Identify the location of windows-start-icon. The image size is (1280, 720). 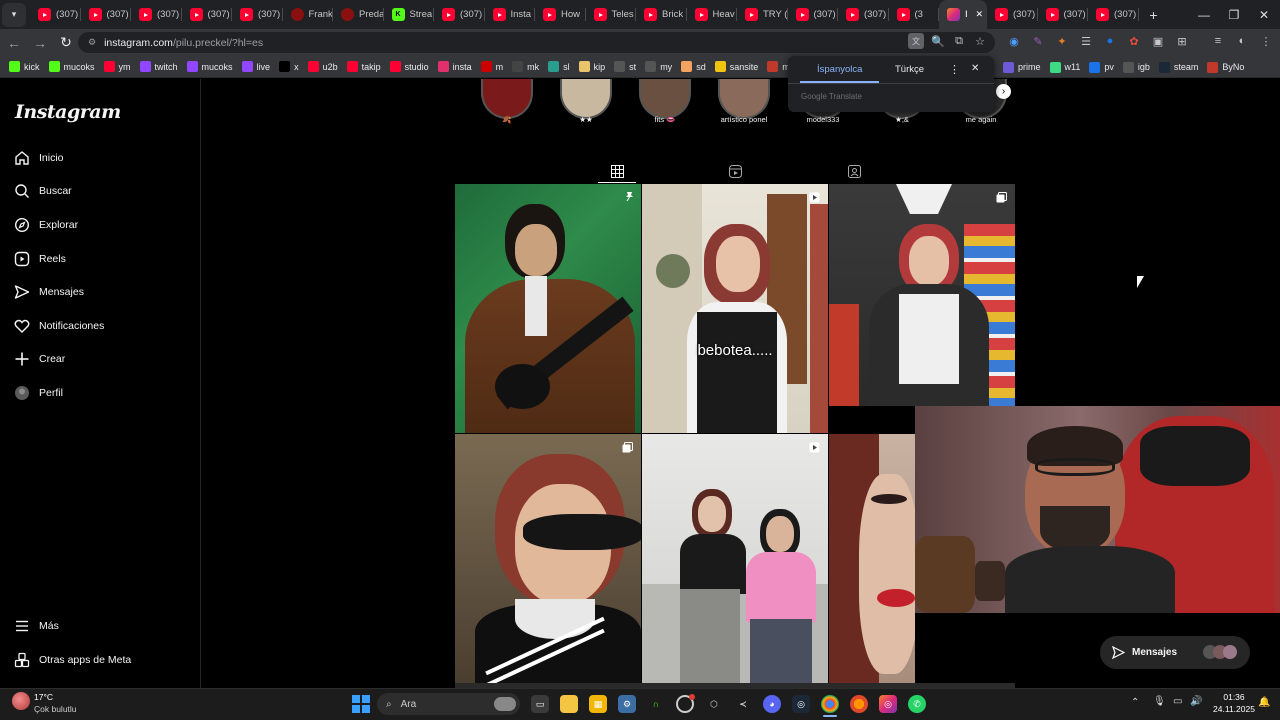
(361, 704).